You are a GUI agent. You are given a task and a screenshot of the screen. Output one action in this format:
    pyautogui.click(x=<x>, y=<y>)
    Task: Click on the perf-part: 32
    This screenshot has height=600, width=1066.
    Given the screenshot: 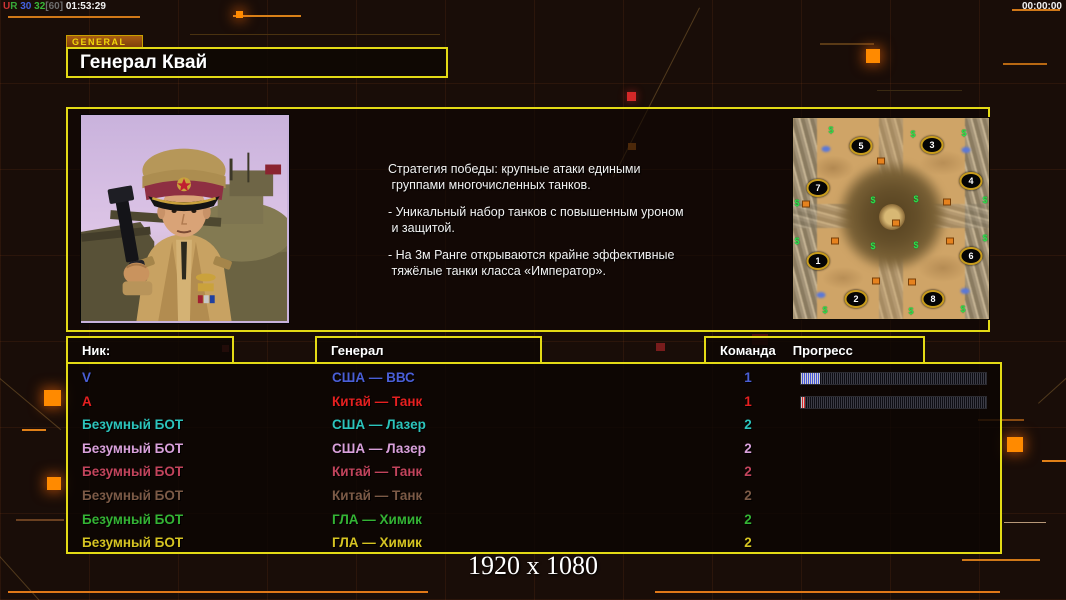 What is the action you would take?
    pyautogui.click(x=38, y=6)
    